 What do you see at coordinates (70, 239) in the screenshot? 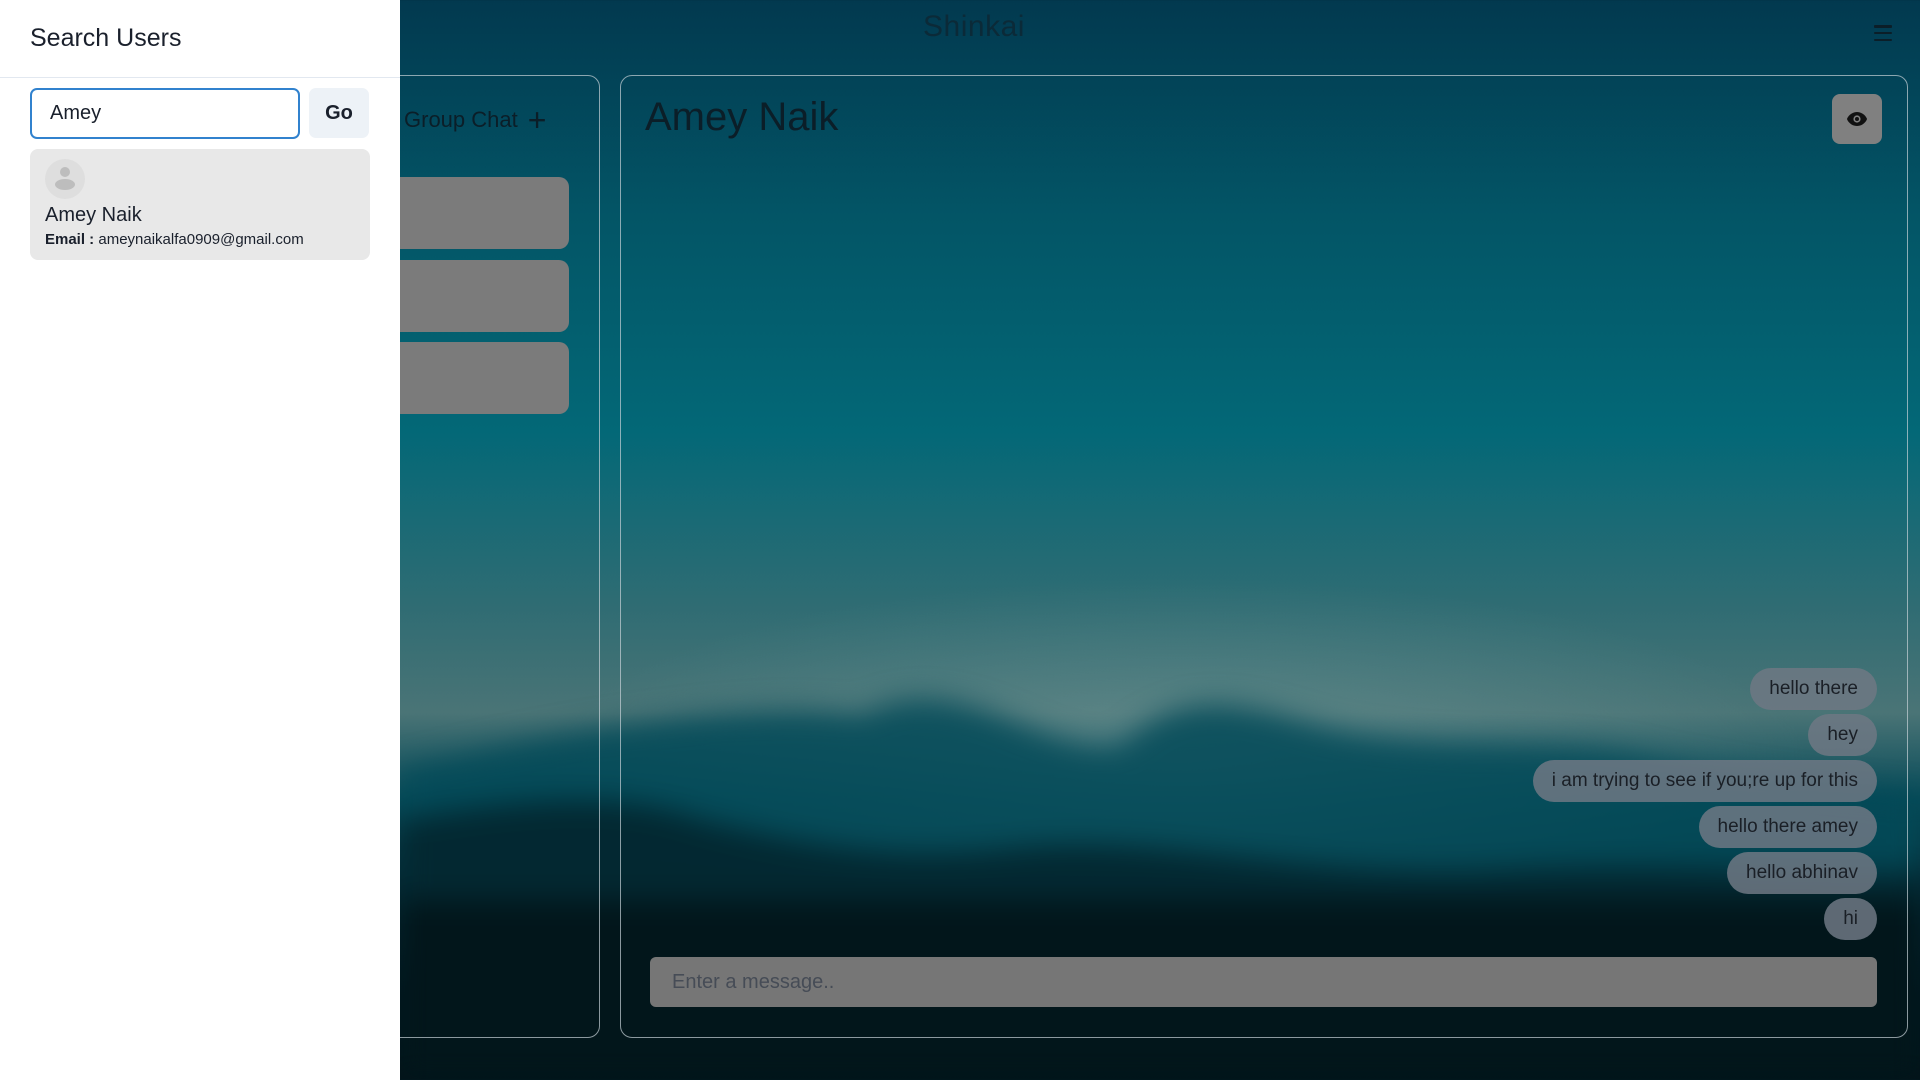
I see `email-label: Email :` at bounding box center [70, 239].